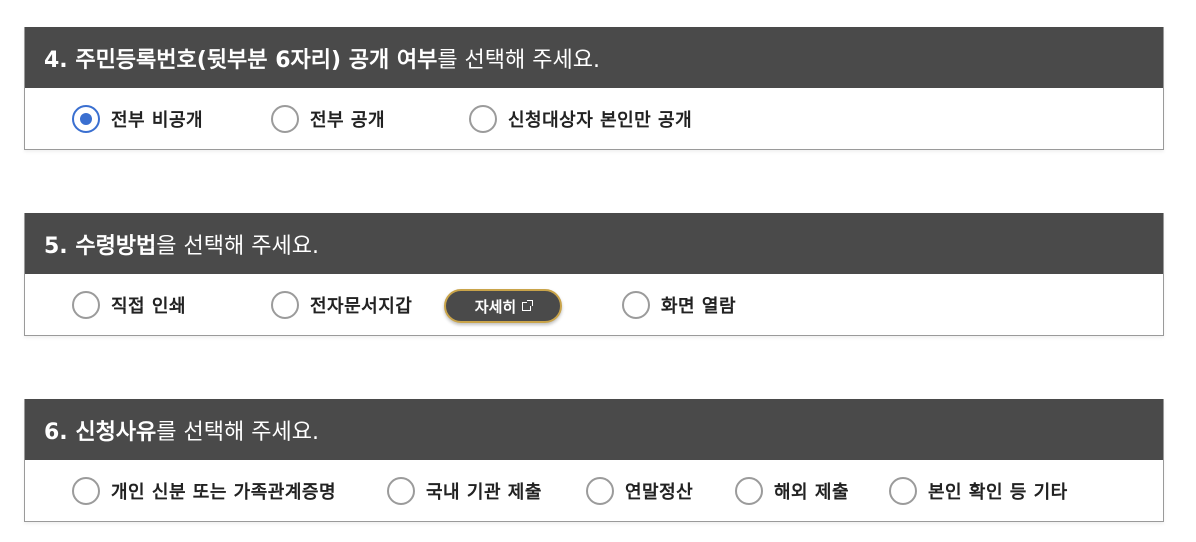 The width and height of the screenshot is (1196, 542). Describe the element at coordinates (659, 492) in the screenshot. I see `radio-label: 연말정산` at that location.